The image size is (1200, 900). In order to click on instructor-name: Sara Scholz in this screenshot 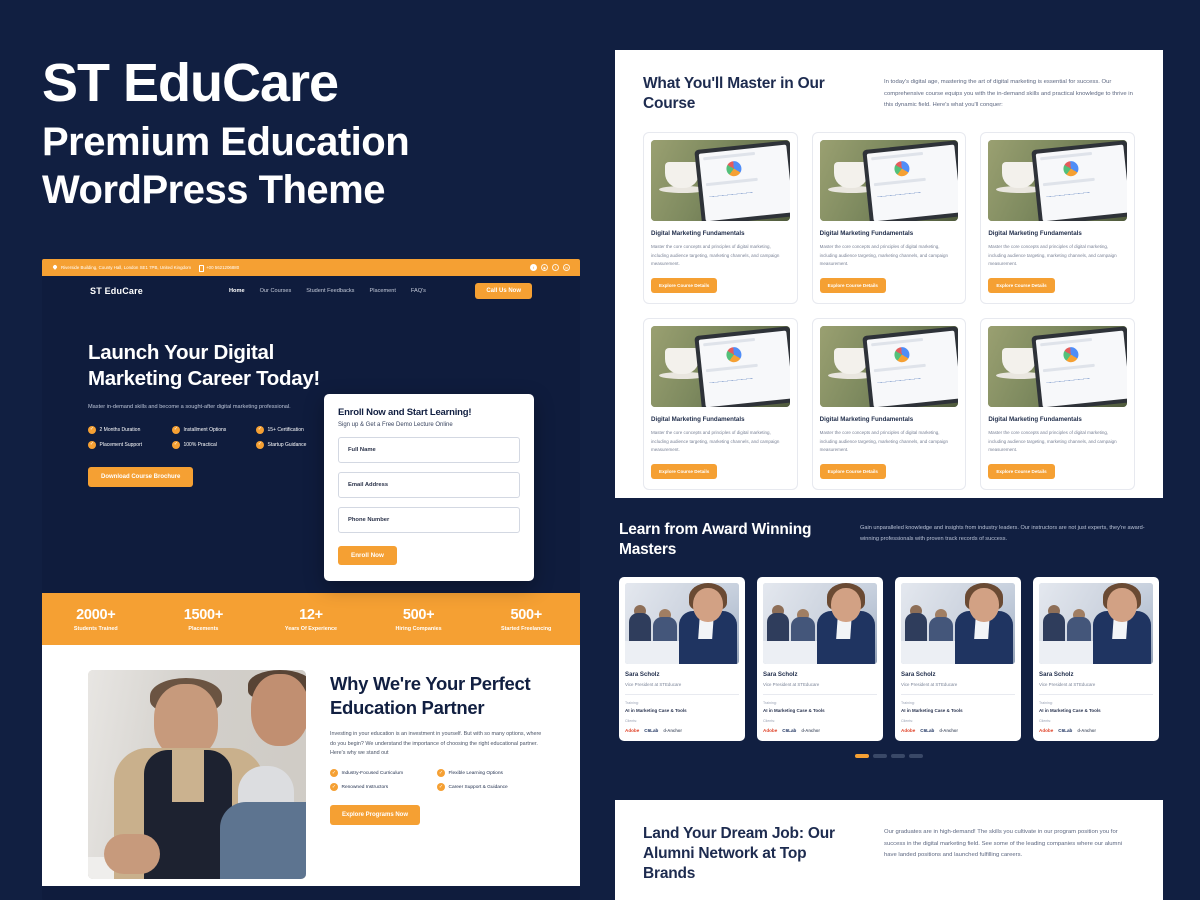, I will do `click(642, 674)`.